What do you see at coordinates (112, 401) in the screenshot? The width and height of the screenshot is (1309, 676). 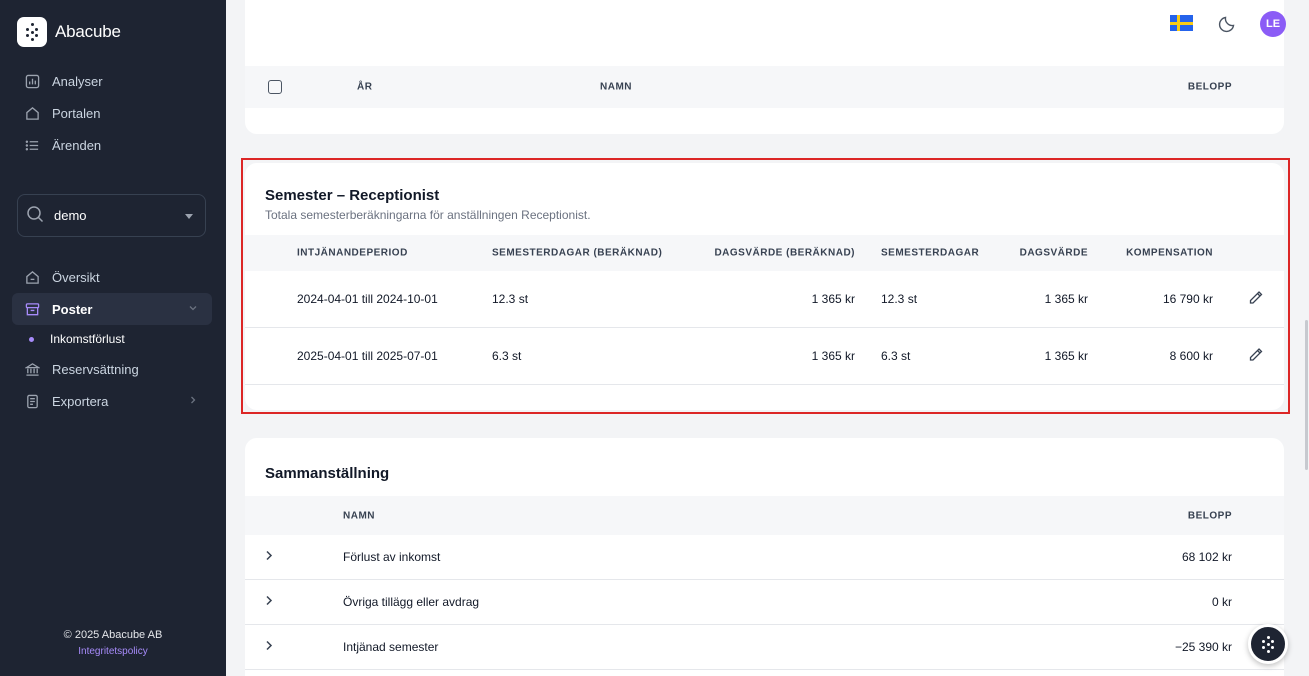 I see `sidebar-item-exportera: Exportera` at bounding box center [112, 401].